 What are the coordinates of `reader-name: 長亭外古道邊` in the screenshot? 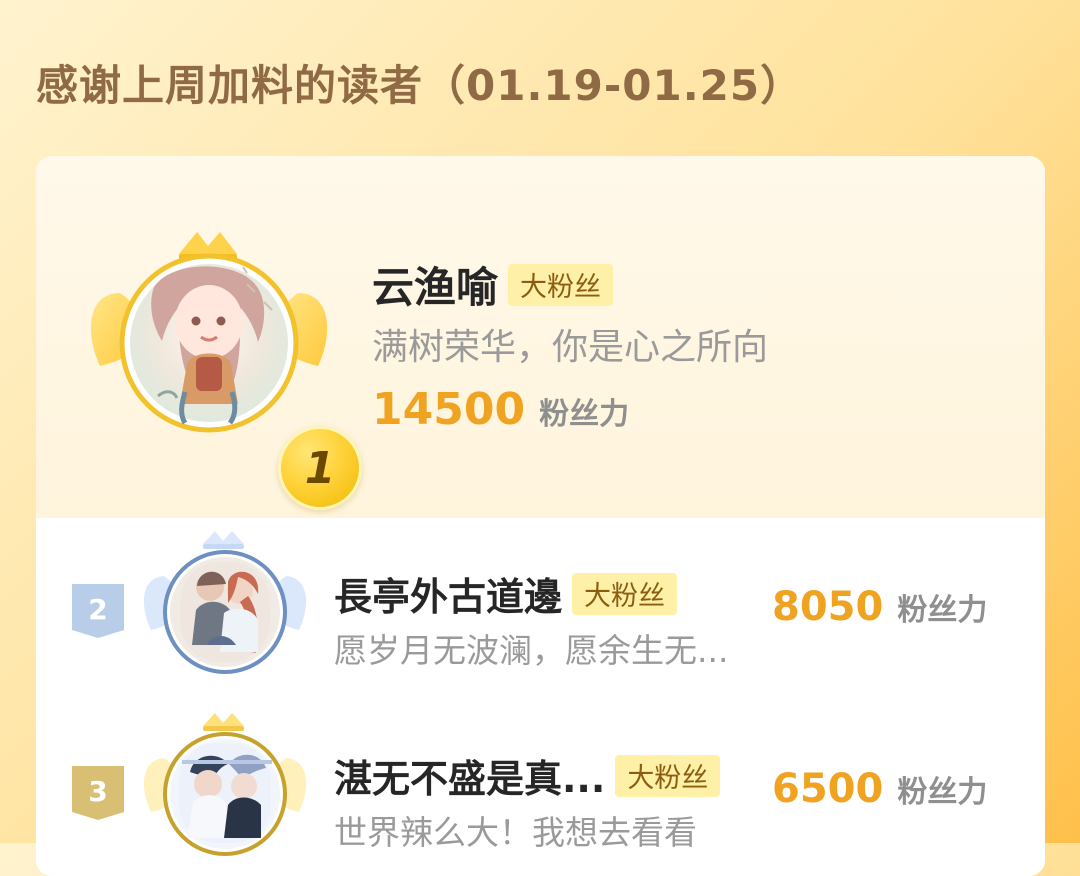 It's located at (448, 593).